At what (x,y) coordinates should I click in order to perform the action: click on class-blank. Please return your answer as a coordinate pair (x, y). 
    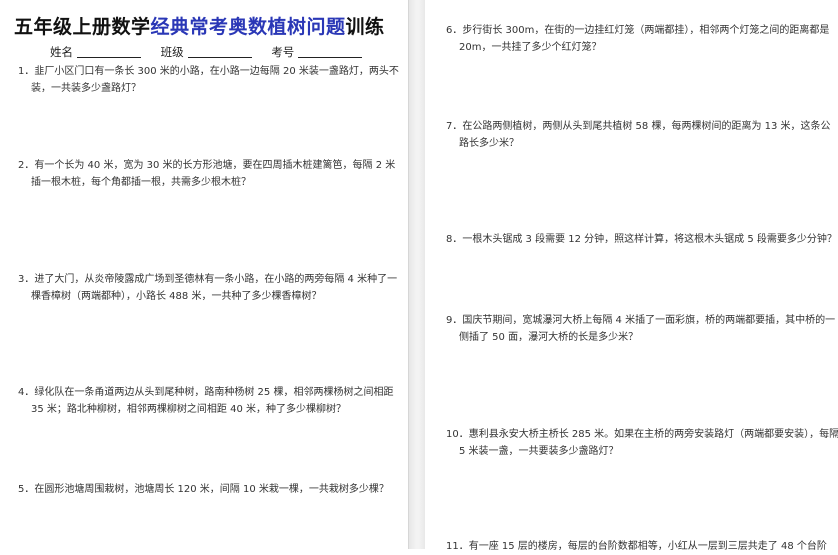
    Looking at the image, I should click on (219, 52).